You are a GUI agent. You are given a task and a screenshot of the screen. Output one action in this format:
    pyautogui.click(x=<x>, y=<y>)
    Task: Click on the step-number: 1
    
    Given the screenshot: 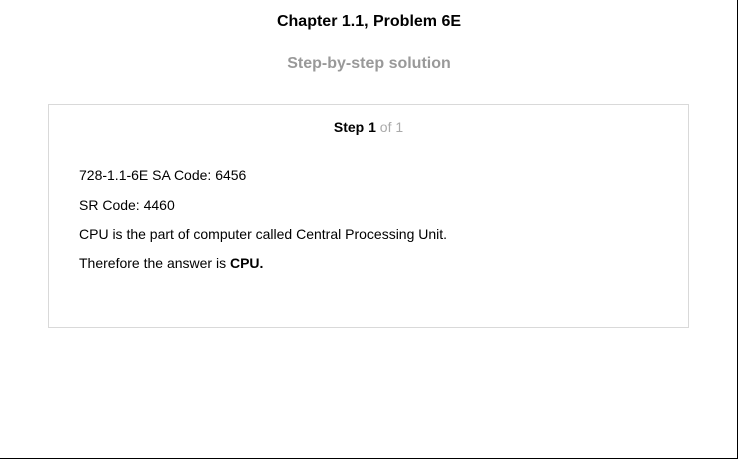 What is the action you would take?
    pyautogui.click(x=372, y=127)
    